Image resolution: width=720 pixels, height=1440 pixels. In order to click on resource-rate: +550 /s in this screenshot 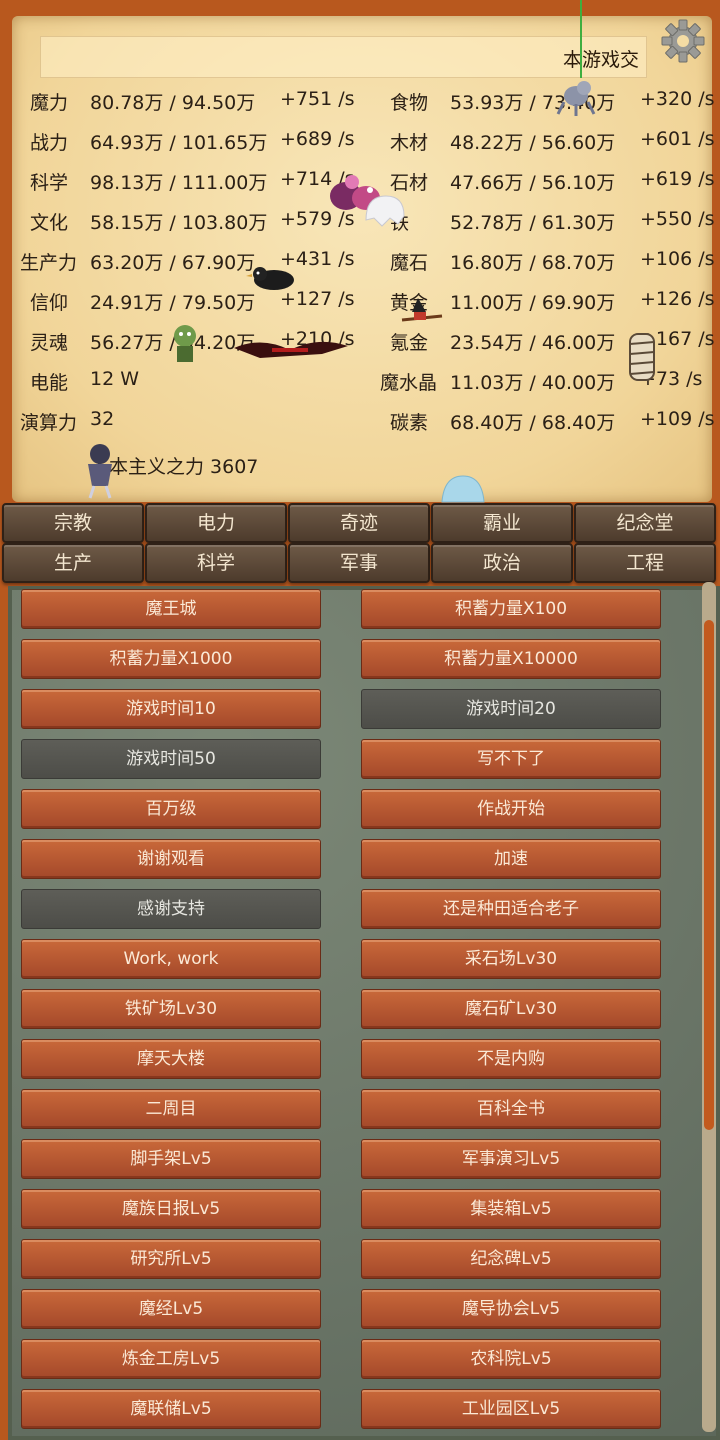, I will do `click(677, 219)`.